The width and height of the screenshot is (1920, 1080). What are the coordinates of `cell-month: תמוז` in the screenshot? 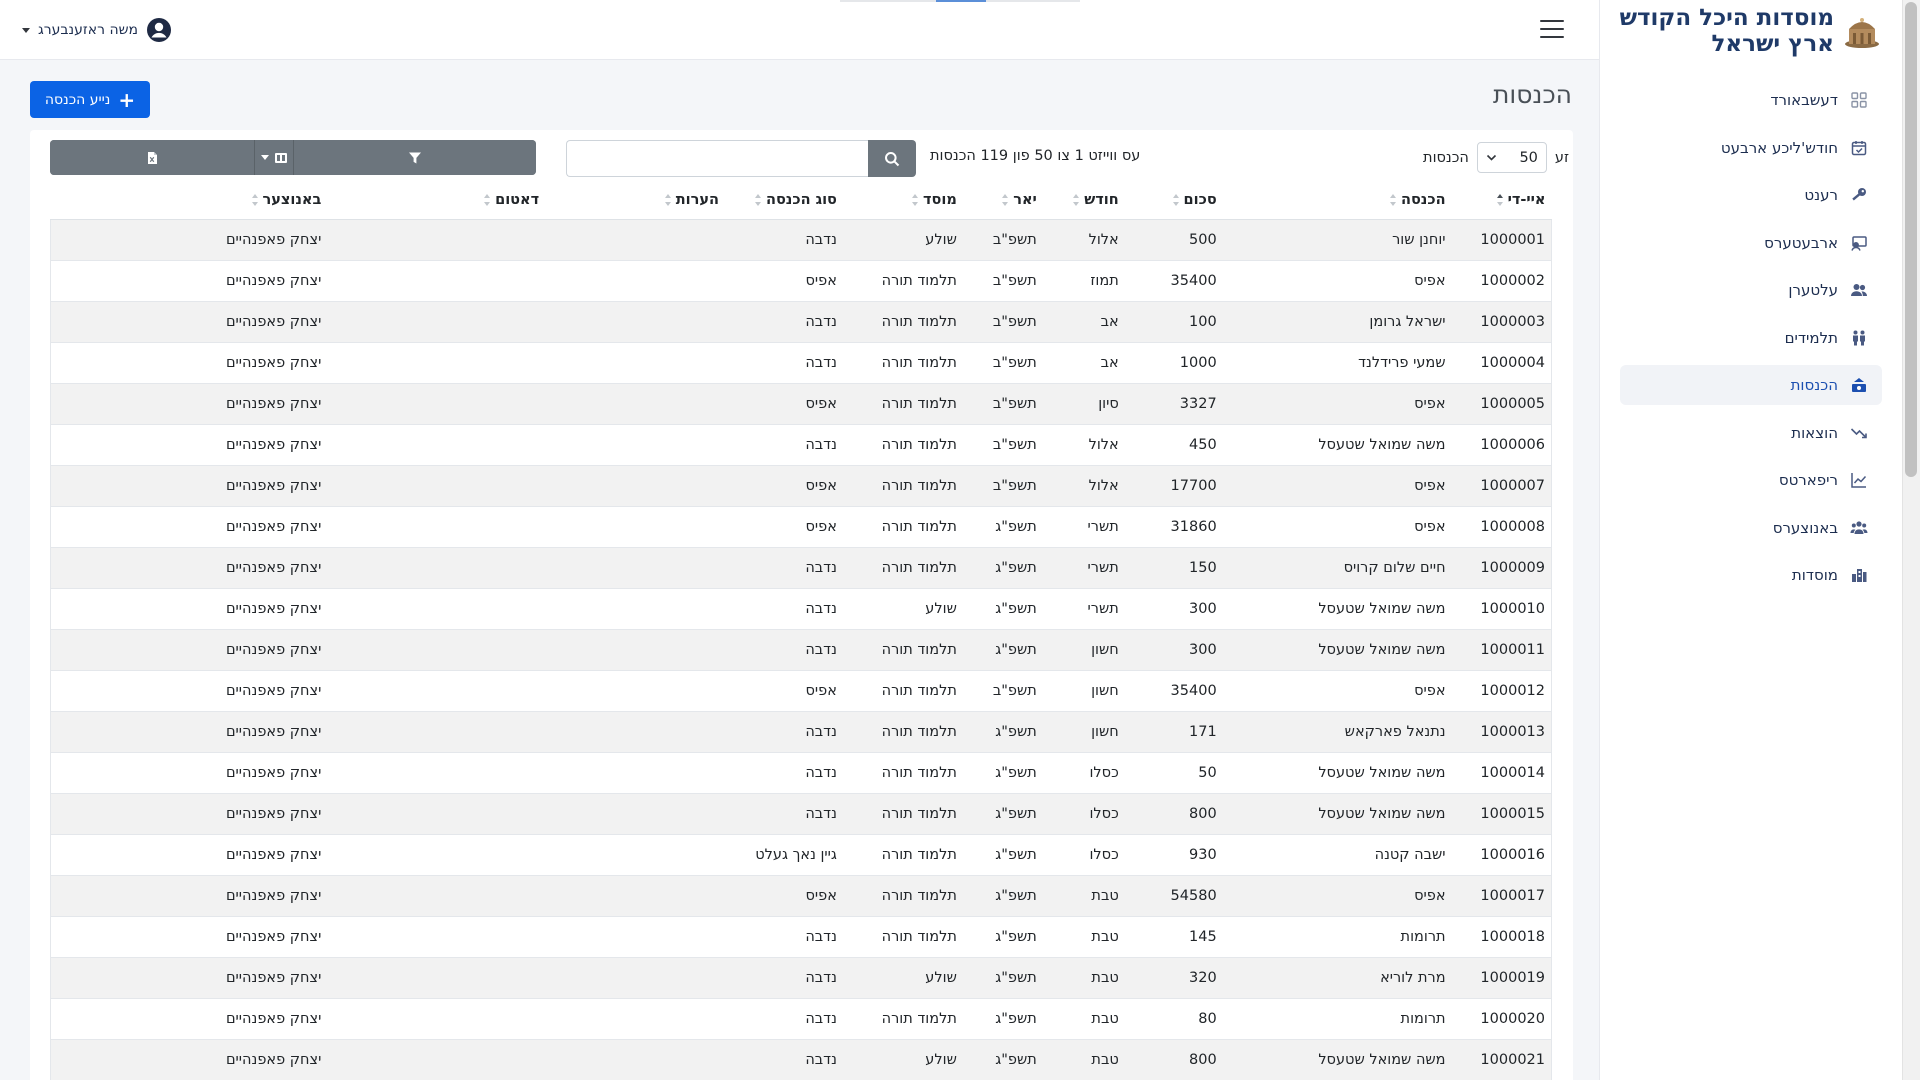 It's located at (1083, 281).